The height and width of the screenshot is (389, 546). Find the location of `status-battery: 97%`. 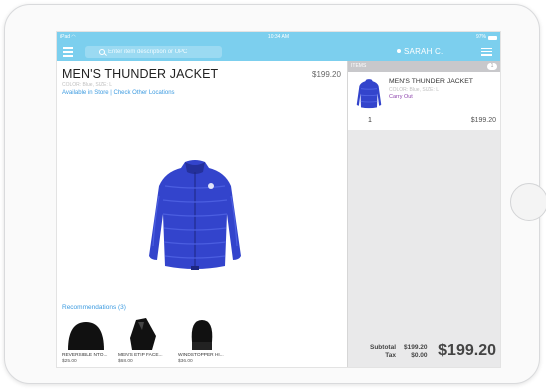

status-battery: 97% is located at coordinates (486, 37).